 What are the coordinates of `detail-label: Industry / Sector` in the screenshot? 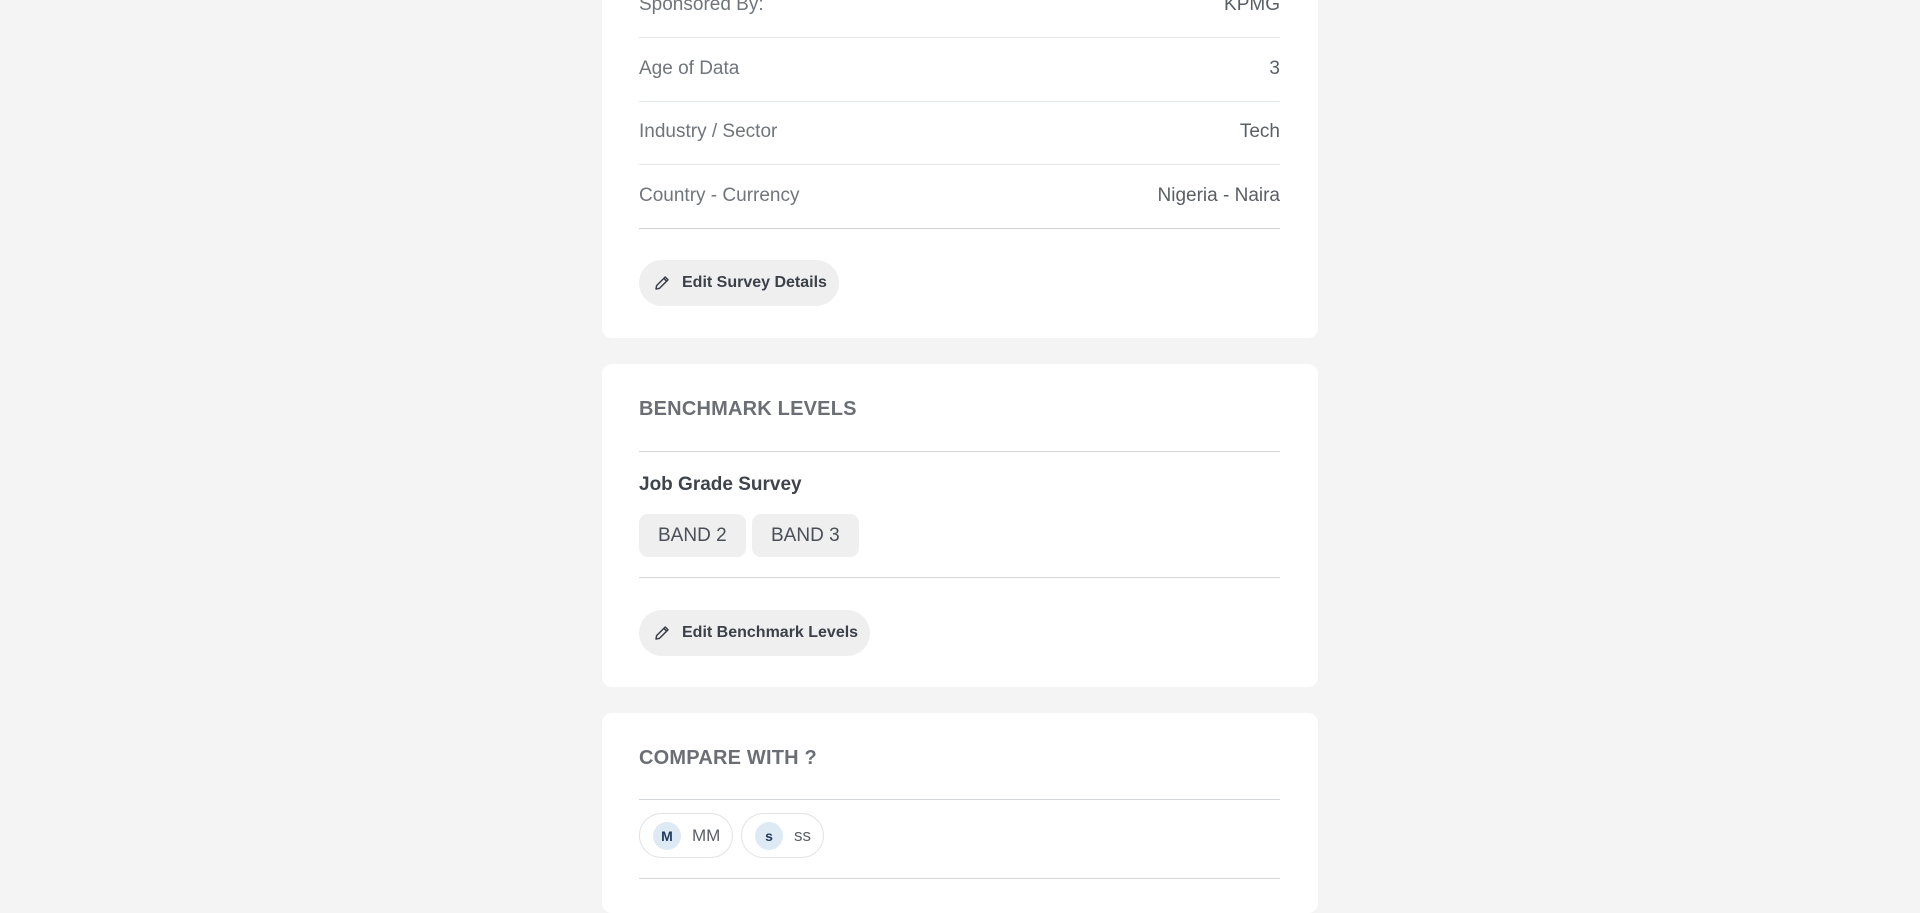 It's located at (708, 131).